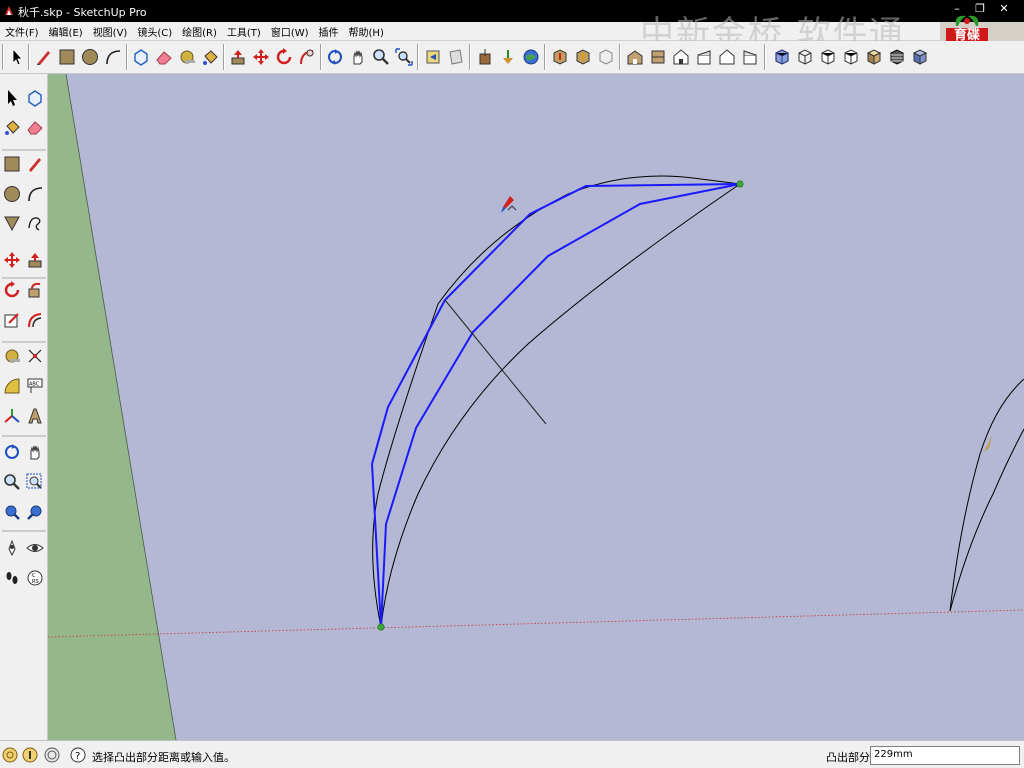 The width and height of the screenshot is (1024, 768). What do you see at coordinates (635, 57) in the screenshot?
I see `iso-view-icon` at bounding box center [635, 57].